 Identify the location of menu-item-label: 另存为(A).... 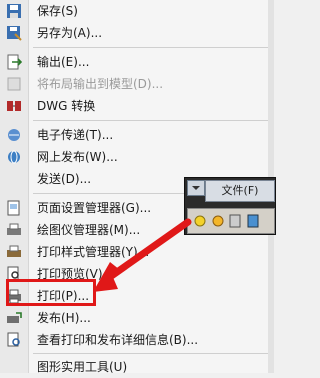
(70, 33).